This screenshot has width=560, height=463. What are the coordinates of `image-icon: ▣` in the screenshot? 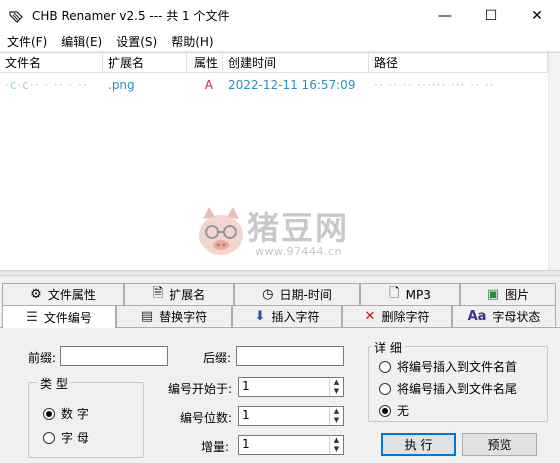 It's located at (493, 294).